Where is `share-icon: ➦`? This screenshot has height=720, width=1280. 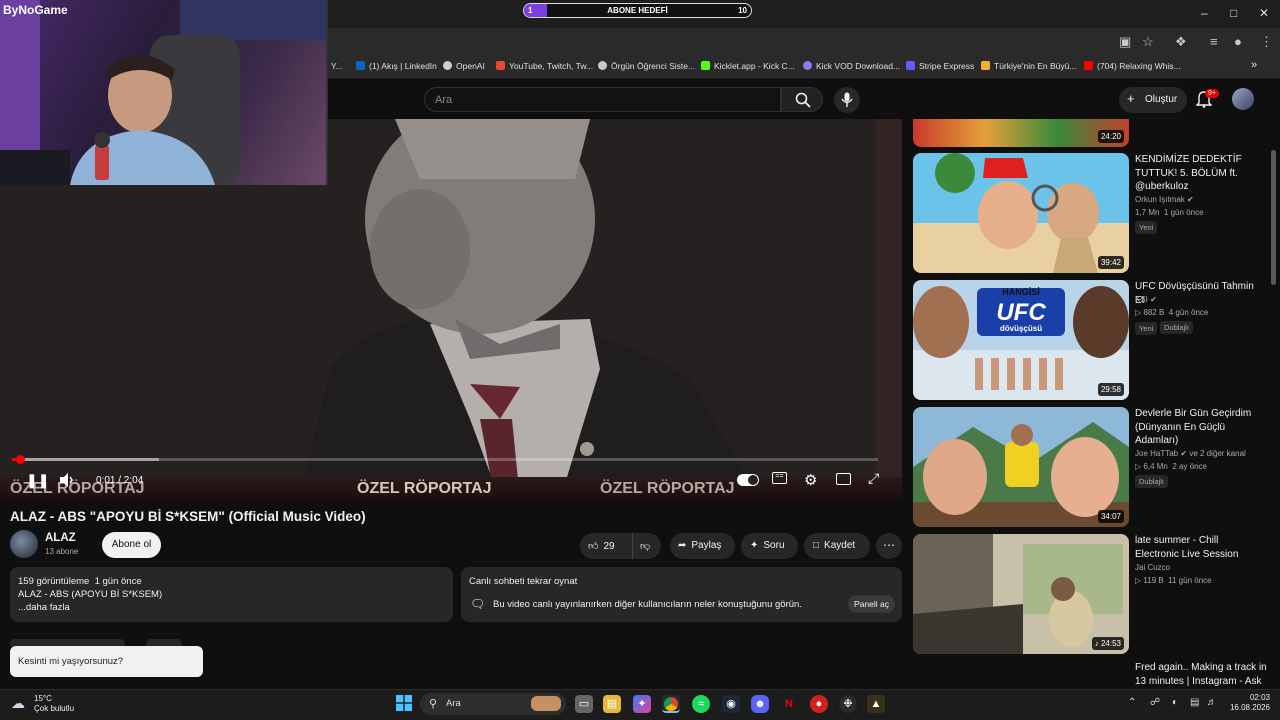 share-icon: ➦ is located at coordinates (682, 545).